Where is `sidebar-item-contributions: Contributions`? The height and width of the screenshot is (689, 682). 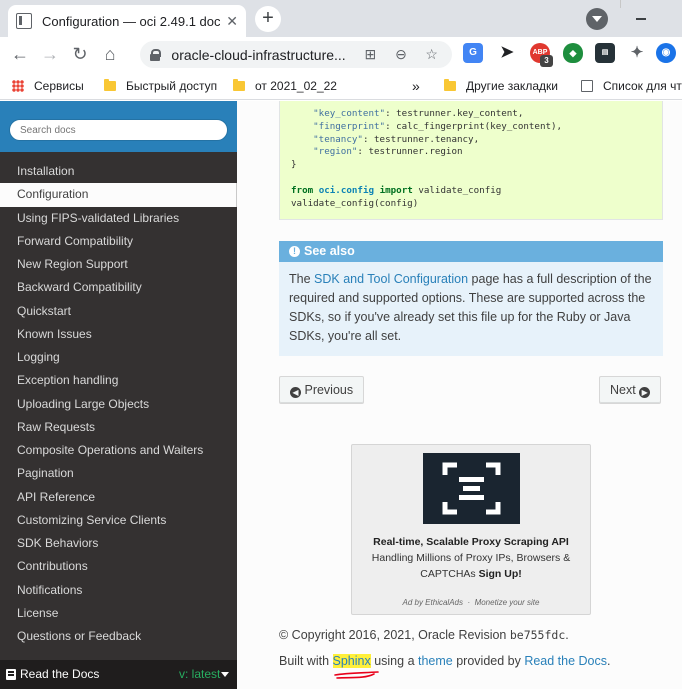
sidebar-item-contributions: Contributions is located at coordinates (118, 566).